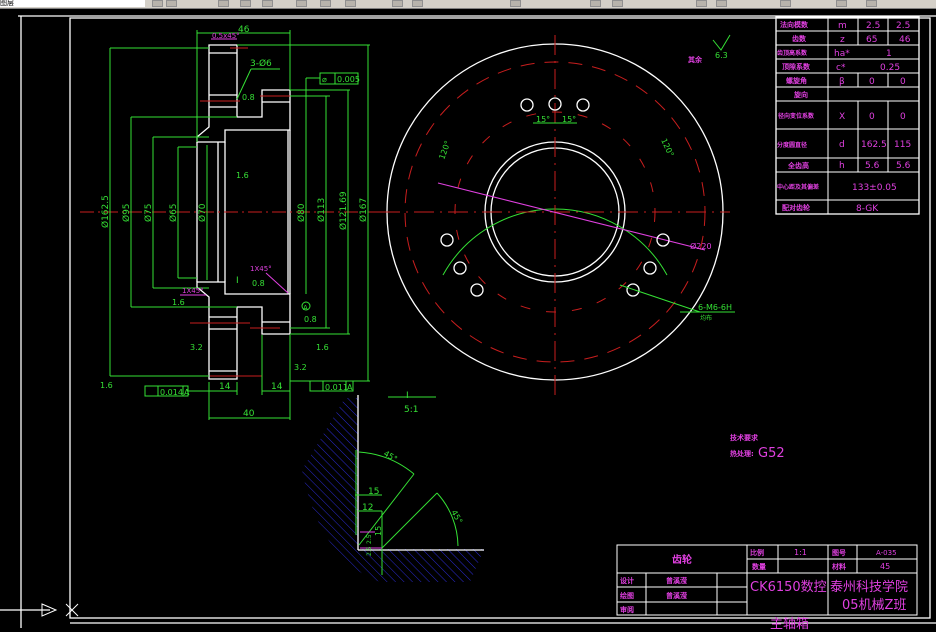  I want to click on drawing-text: Ø80, so click(301, 212).